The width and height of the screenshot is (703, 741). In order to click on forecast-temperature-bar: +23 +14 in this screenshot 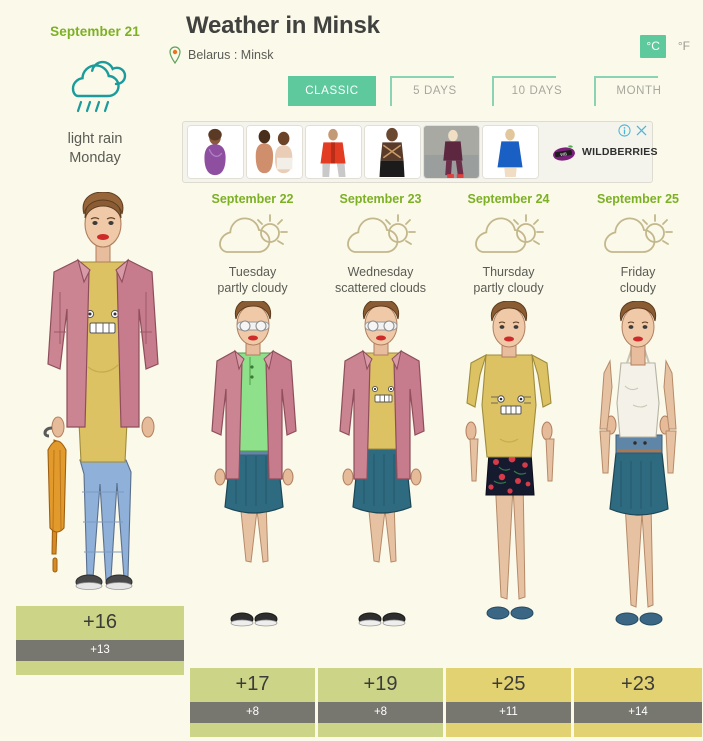, I will do `click(638, 702)`.